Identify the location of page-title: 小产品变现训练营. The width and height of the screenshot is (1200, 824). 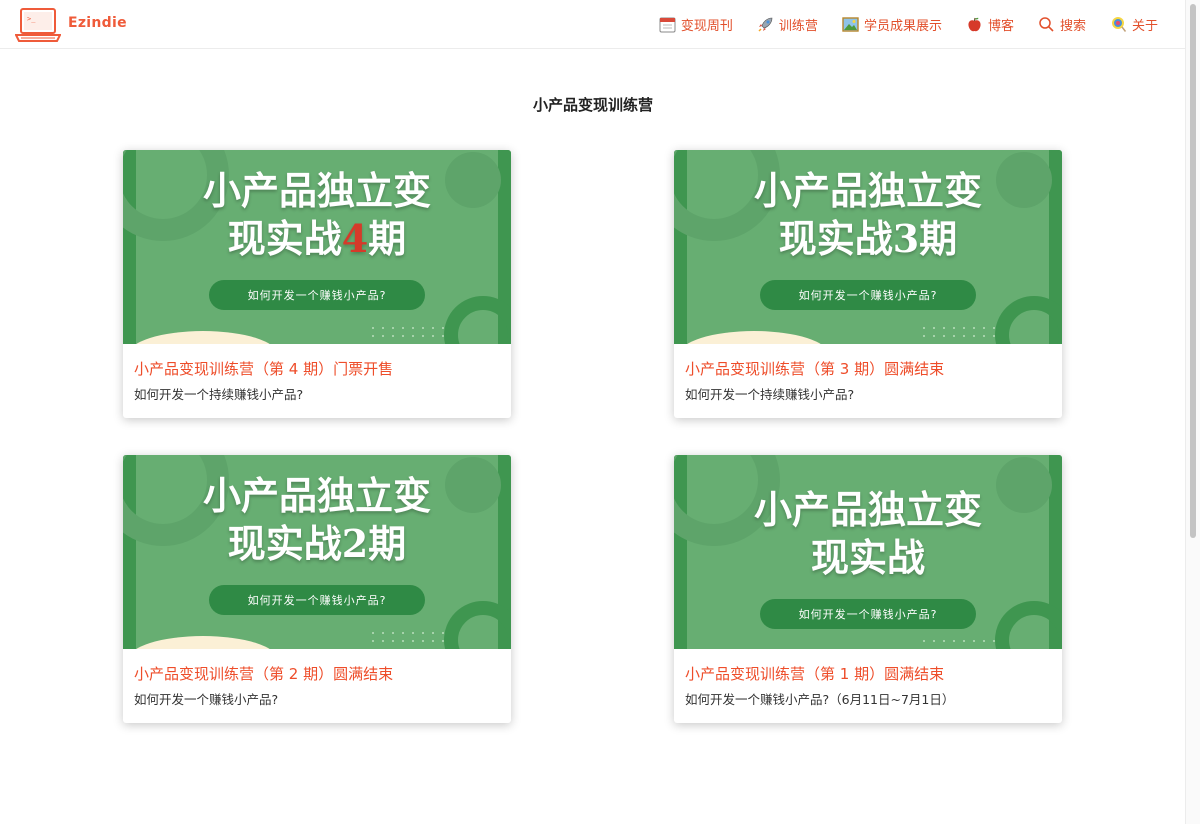
(592, 105).